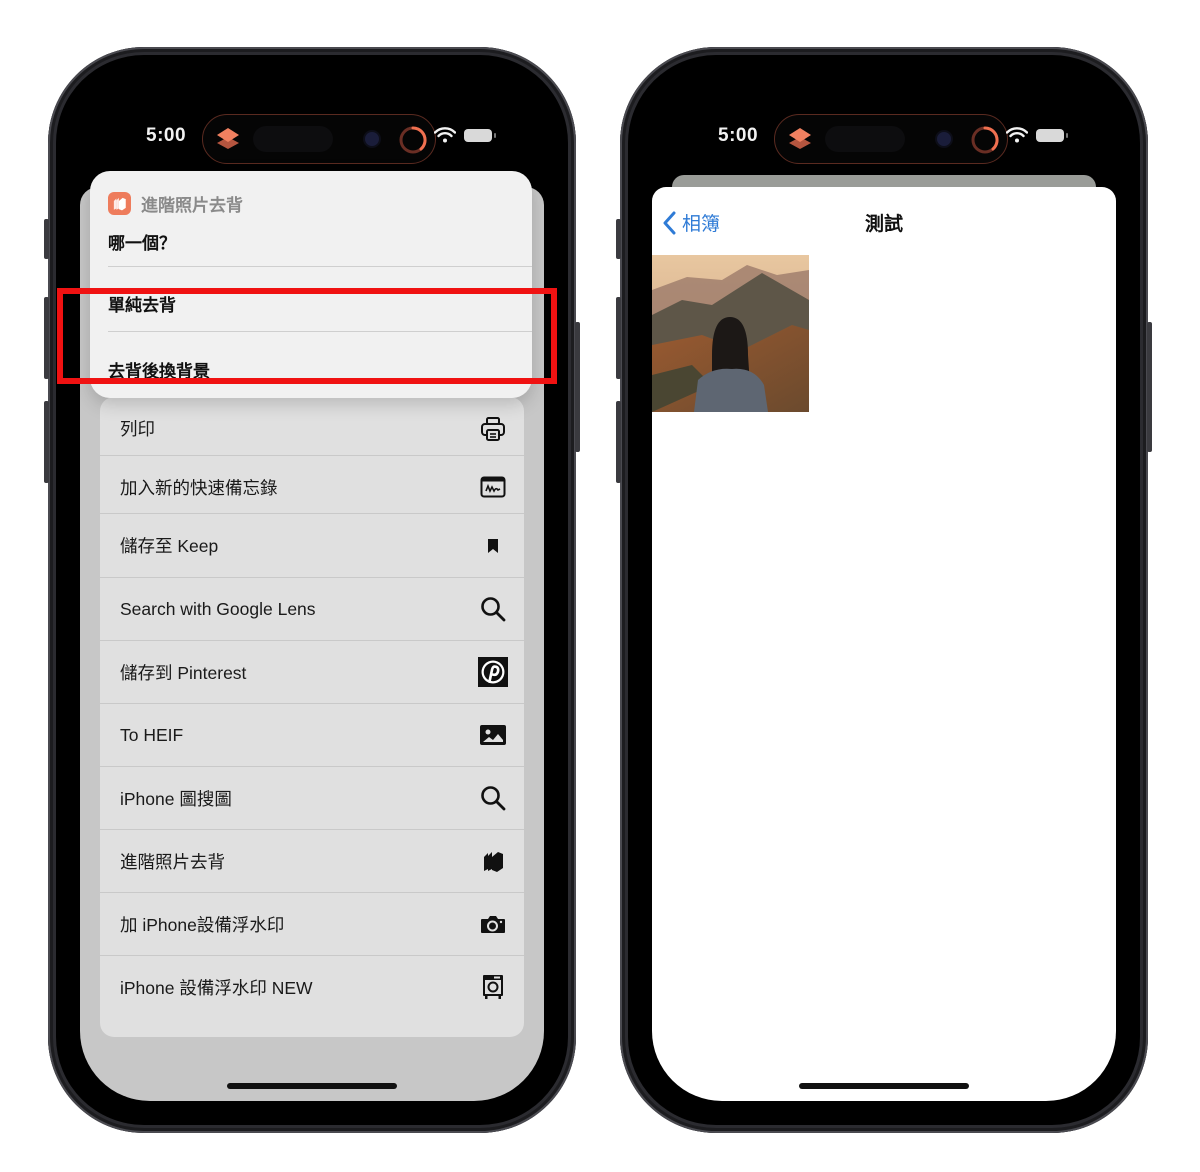 The image size is (1200, 1172). I want to click on camera-icon, so click(493, 924).